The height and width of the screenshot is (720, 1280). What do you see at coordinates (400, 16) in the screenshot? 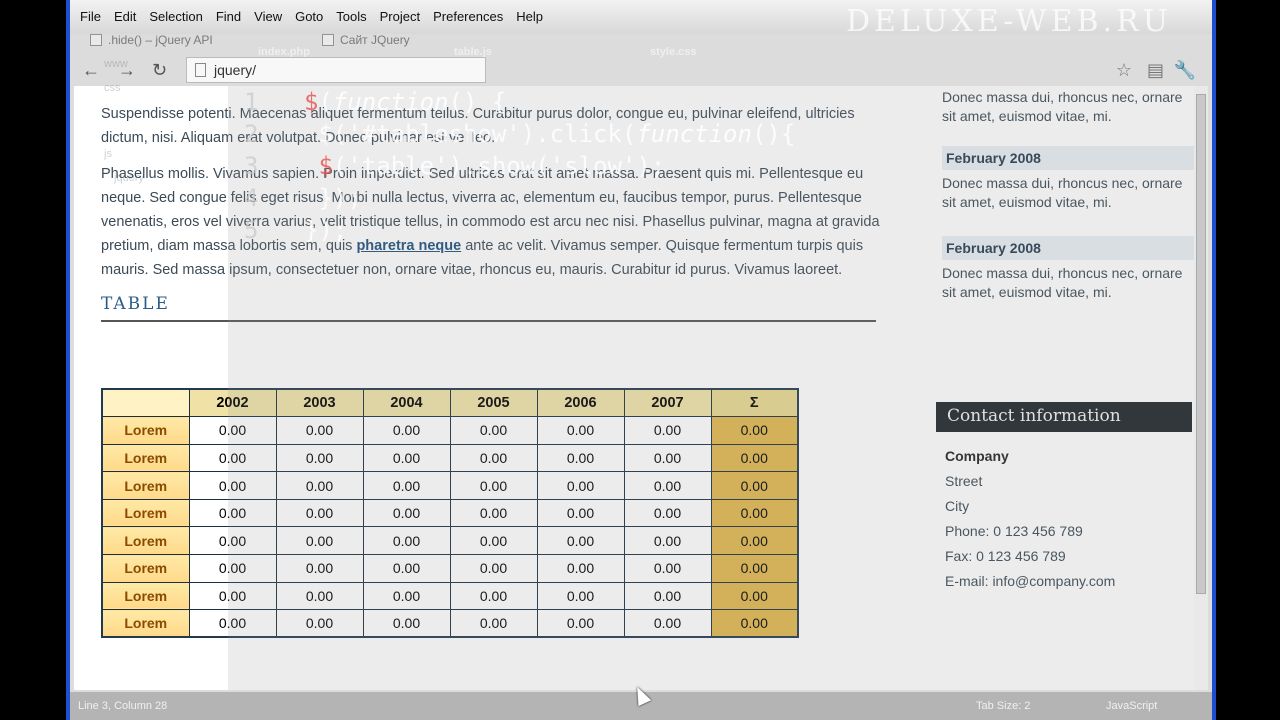
I see `menu-project: Project` at bounding box center [400, 16].